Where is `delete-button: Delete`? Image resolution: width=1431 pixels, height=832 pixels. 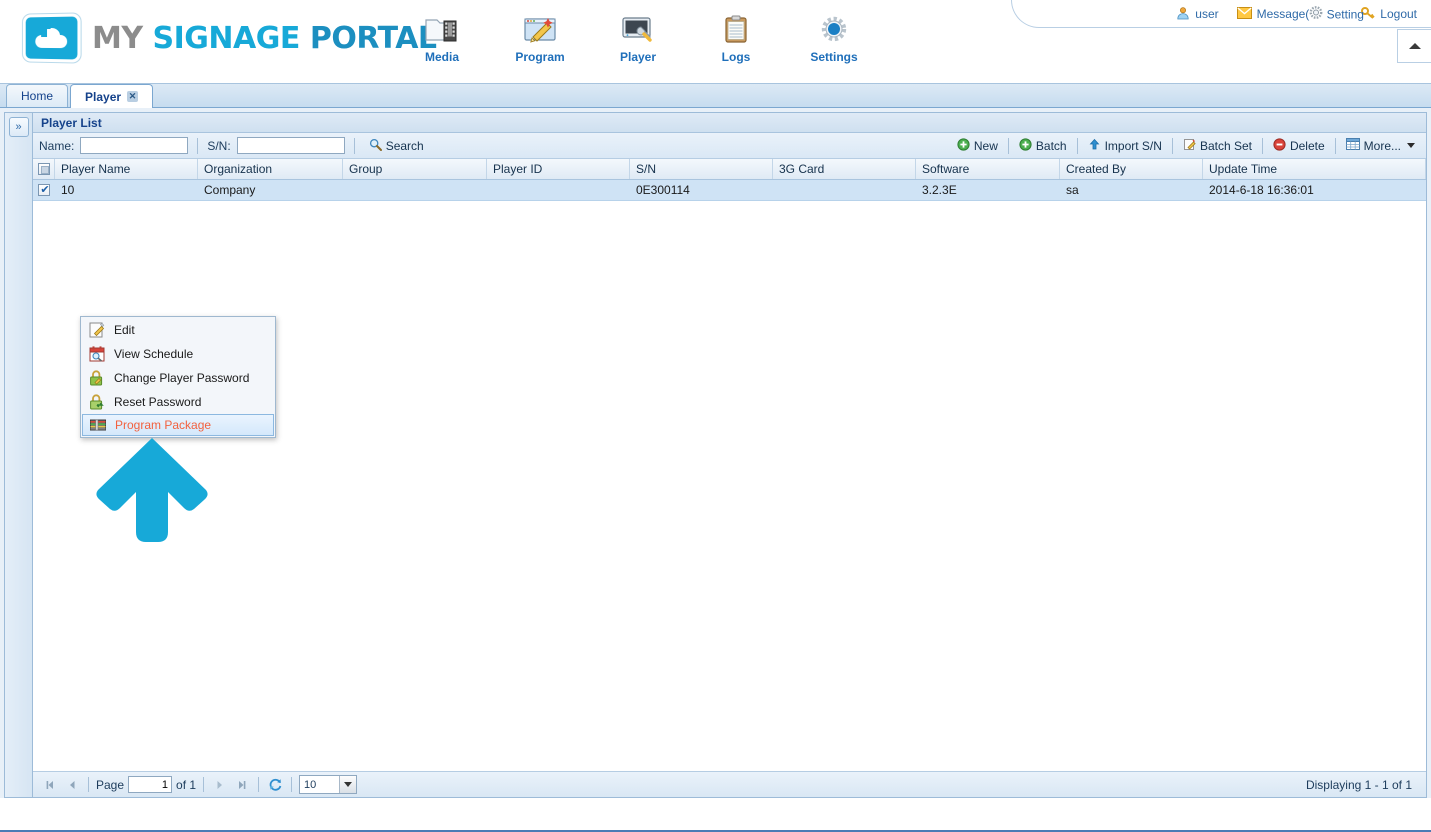
delete-button: Delete is located at coordinates (1299, 146).